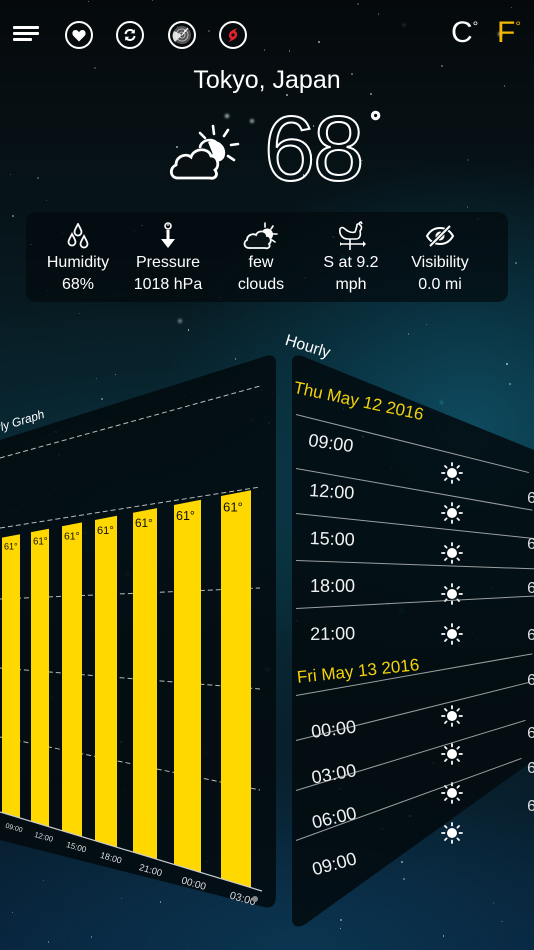 Image resolution: width=534 pixels, height=950 pixels. Describe the element at coordinates (267, 80) in the screenshot. I see `location-name: Tokyo, Japan` at that location.